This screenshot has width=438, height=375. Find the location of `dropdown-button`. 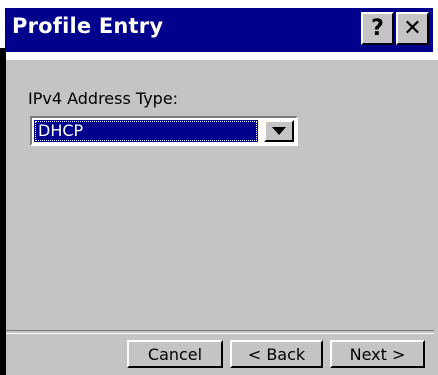

dropdown-button is located at coordinates (279, 131).